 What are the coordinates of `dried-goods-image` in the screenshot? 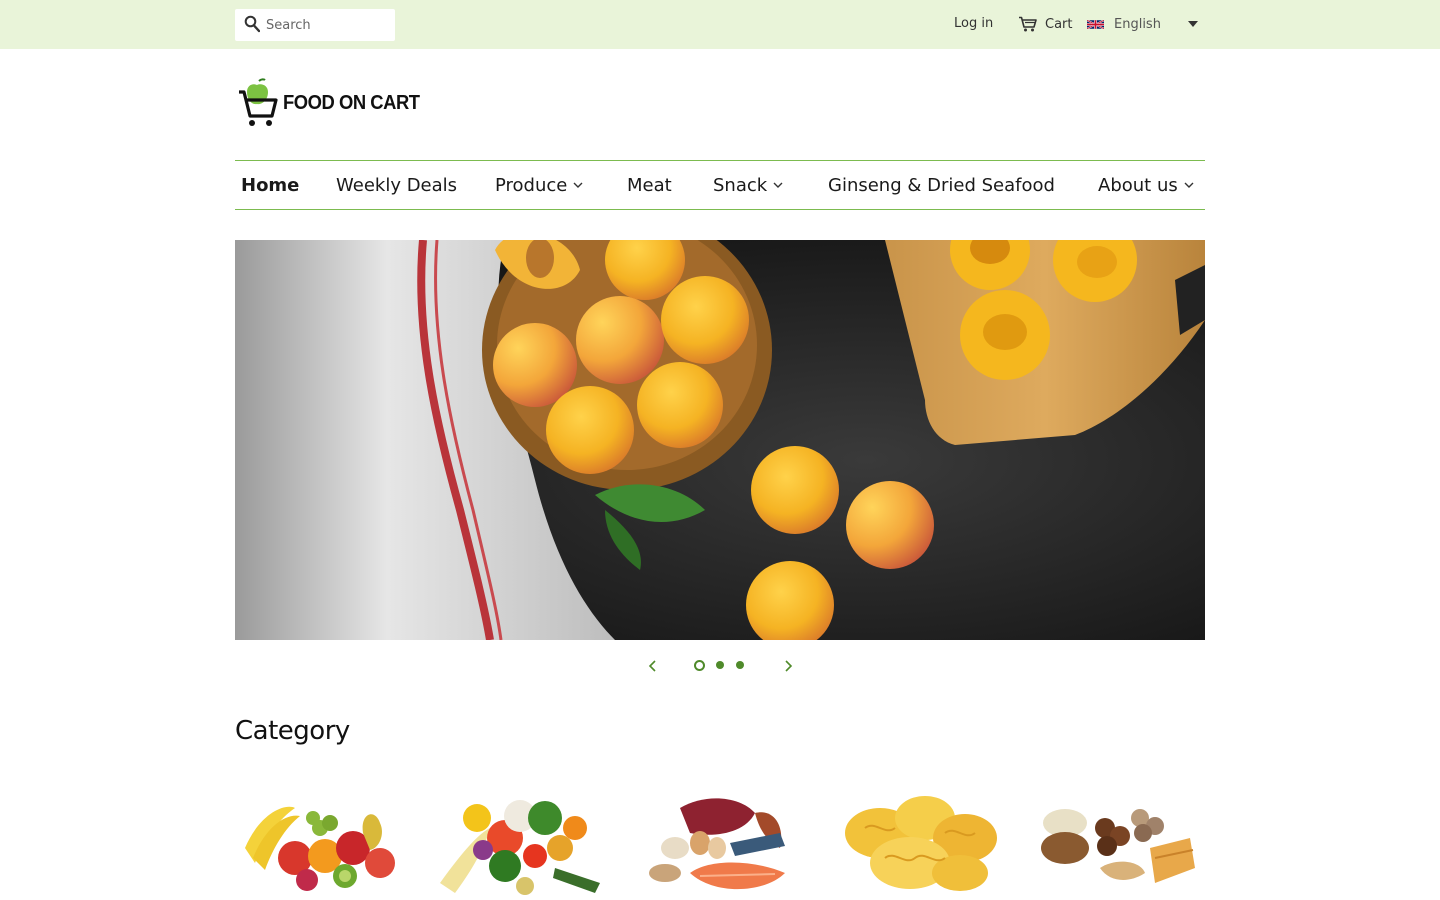 It's located at (1120, 844).